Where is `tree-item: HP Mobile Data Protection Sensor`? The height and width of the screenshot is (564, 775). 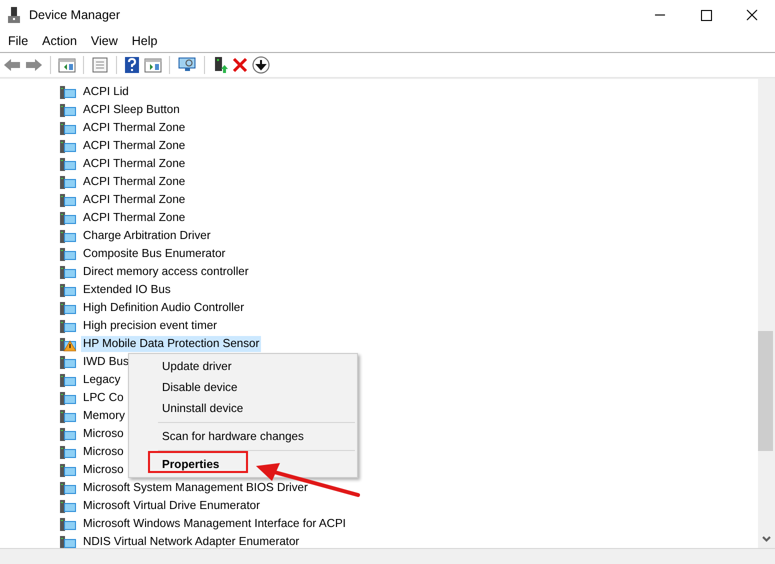
tree-item: HP Mobile Data Protection Sensor is located at coordinates (171, 344).